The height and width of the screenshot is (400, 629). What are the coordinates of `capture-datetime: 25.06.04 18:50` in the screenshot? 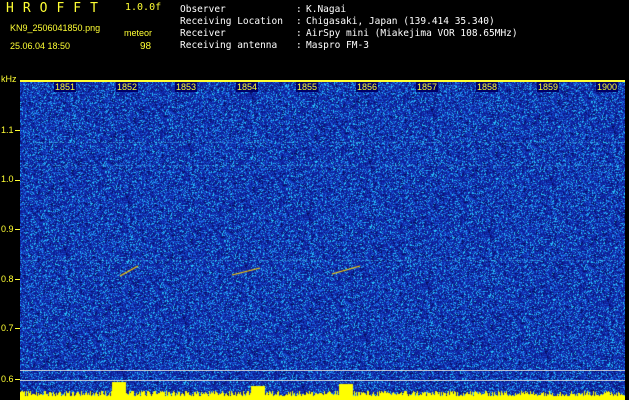 It's located at (40, 46).